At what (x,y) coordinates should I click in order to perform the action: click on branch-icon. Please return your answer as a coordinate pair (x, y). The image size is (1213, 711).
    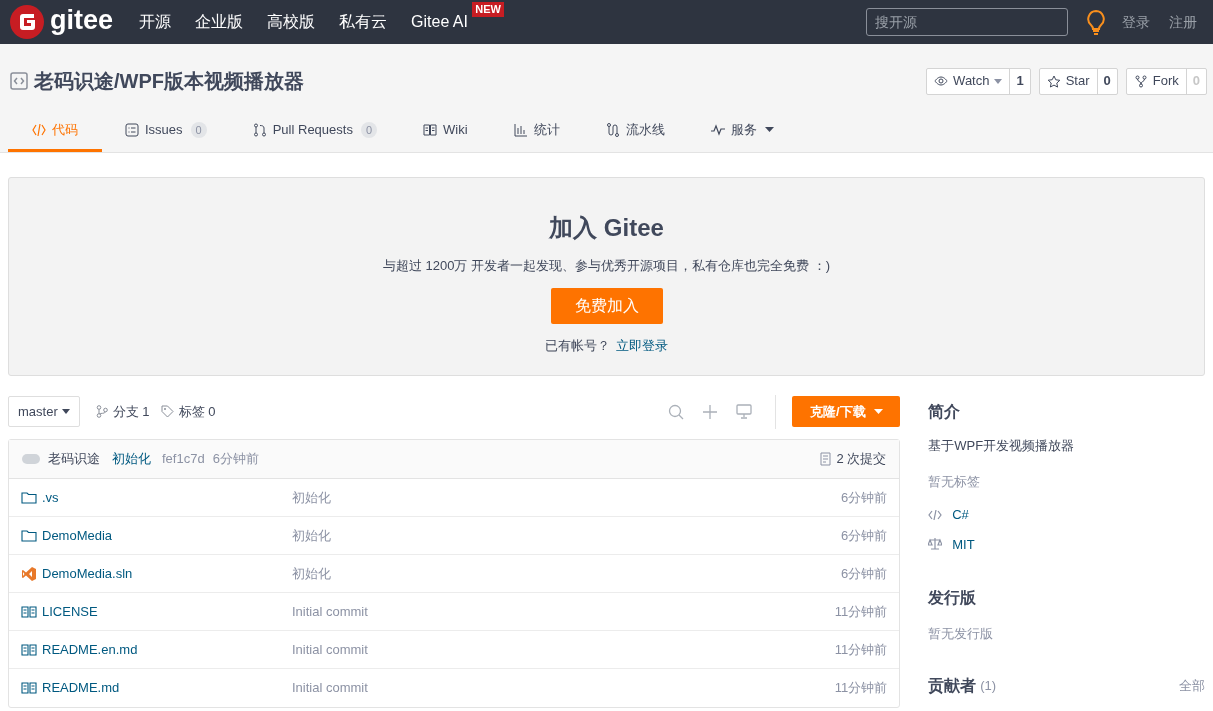
    Looking at the image, I should click on (101, 411).